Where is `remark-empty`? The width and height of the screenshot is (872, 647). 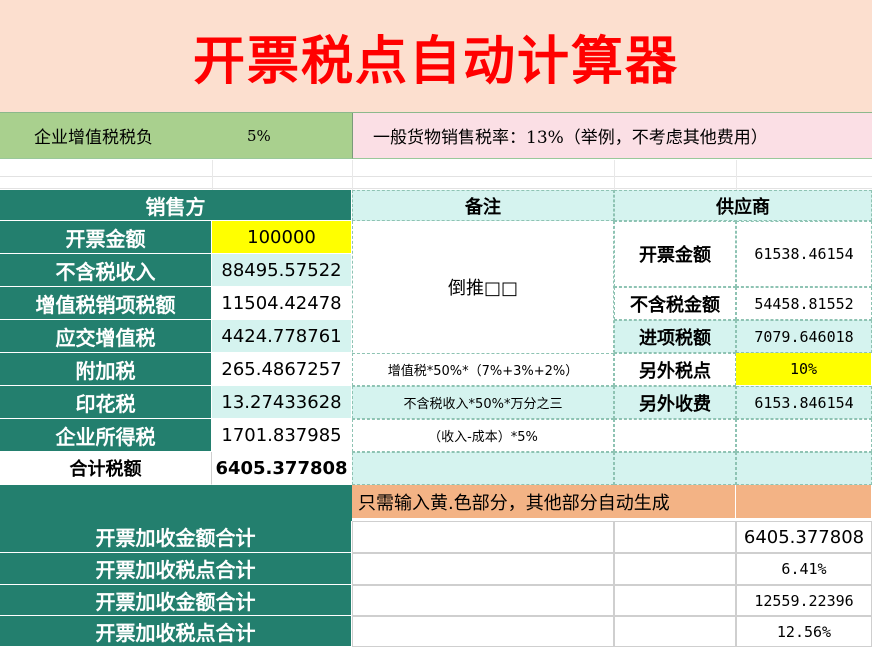
remark-empty is located at coordinates (483, 468).